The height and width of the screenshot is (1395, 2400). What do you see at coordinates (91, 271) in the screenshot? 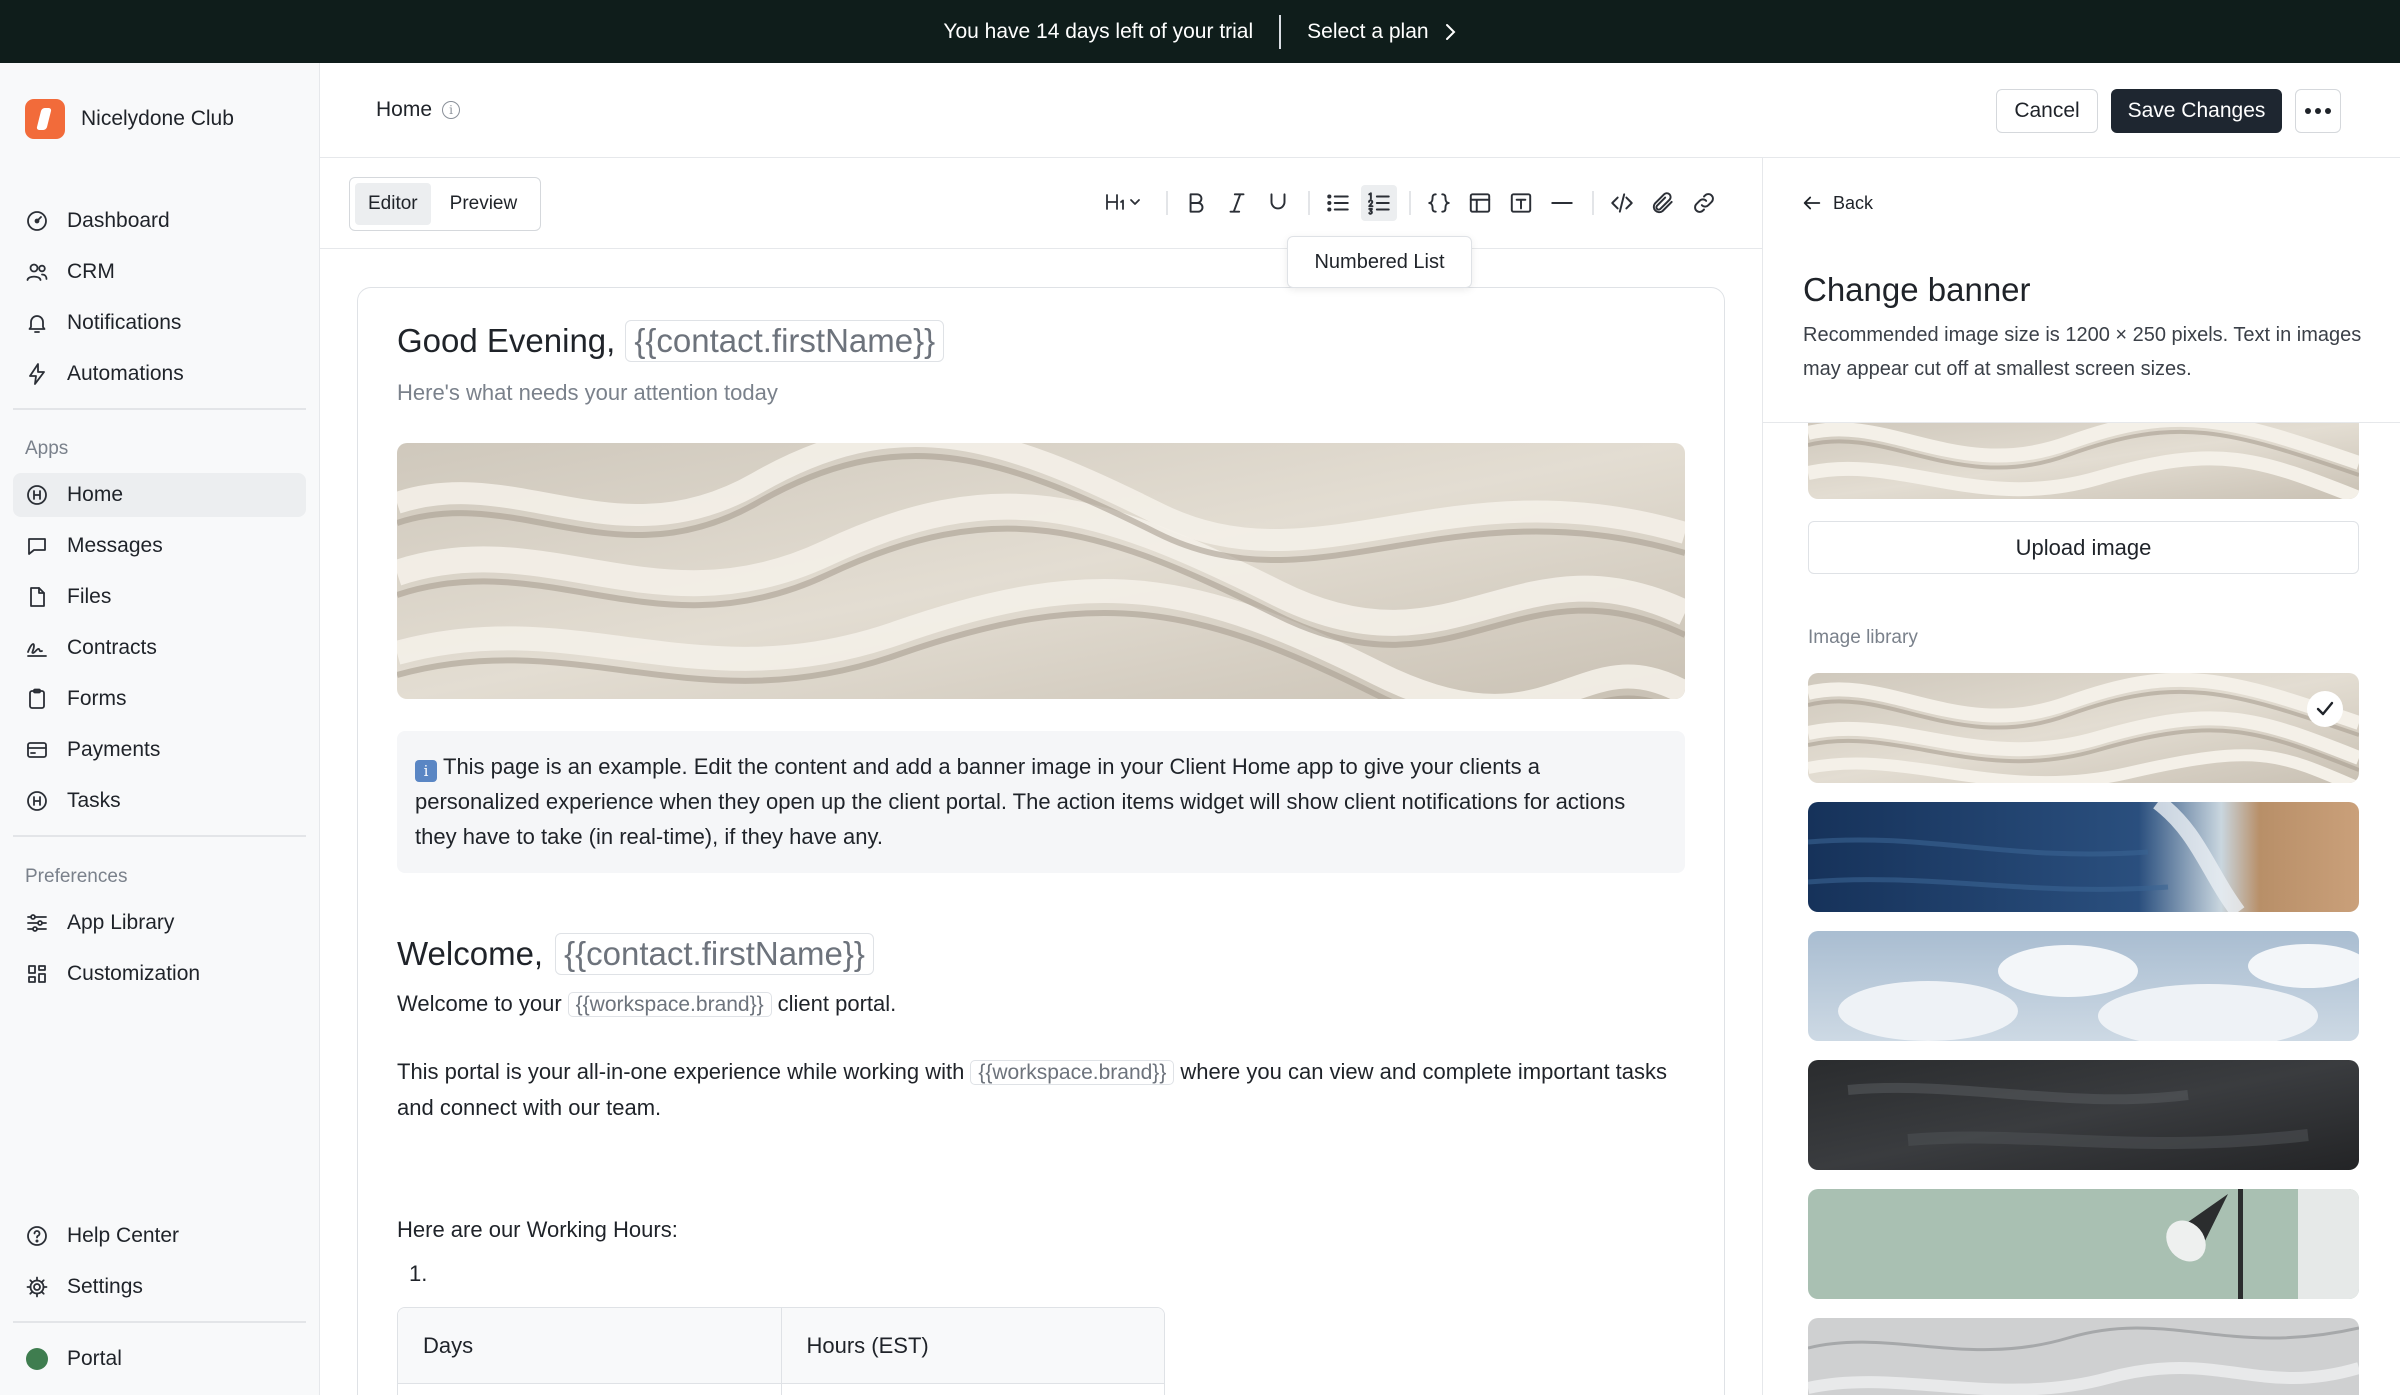
I see `sidebar-item-label: CRM` at bounding box center [91, 271].